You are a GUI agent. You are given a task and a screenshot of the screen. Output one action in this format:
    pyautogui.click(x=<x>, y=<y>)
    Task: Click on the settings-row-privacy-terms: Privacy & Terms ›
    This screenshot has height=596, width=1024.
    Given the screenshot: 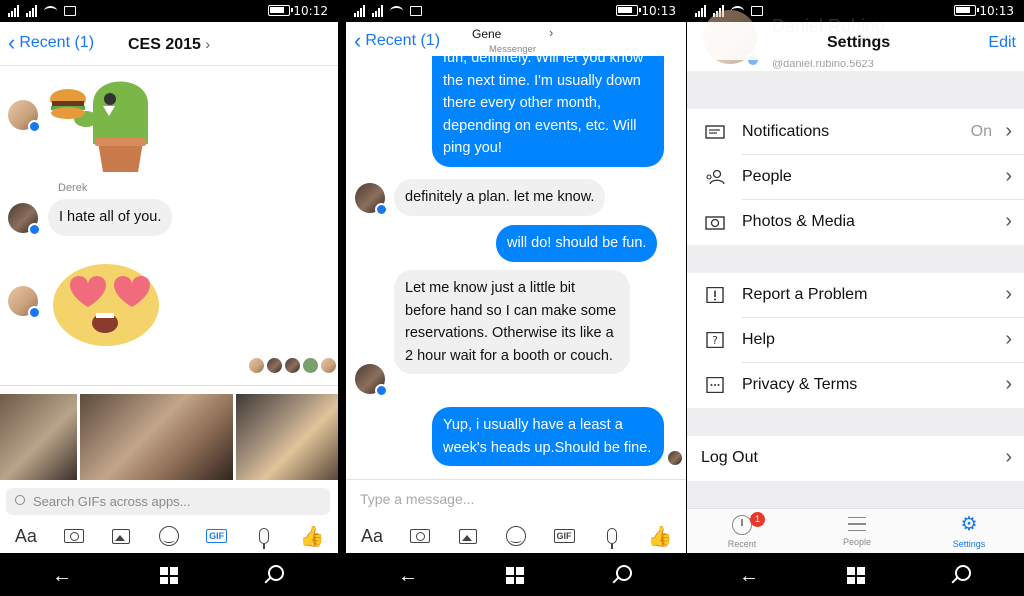 What is the action you would take?
    pyautogui.click(x=855, y=385)
    